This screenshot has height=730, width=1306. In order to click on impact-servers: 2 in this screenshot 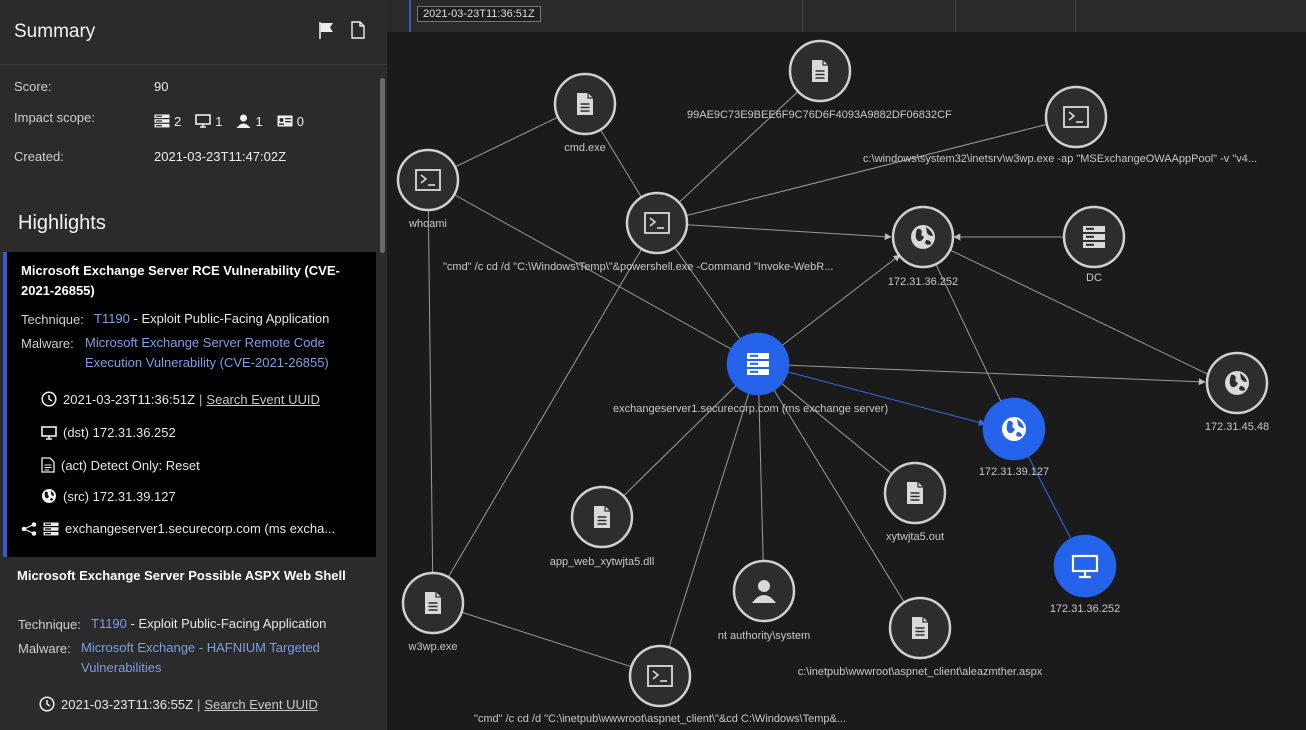, I will do `click(167, 121)`.